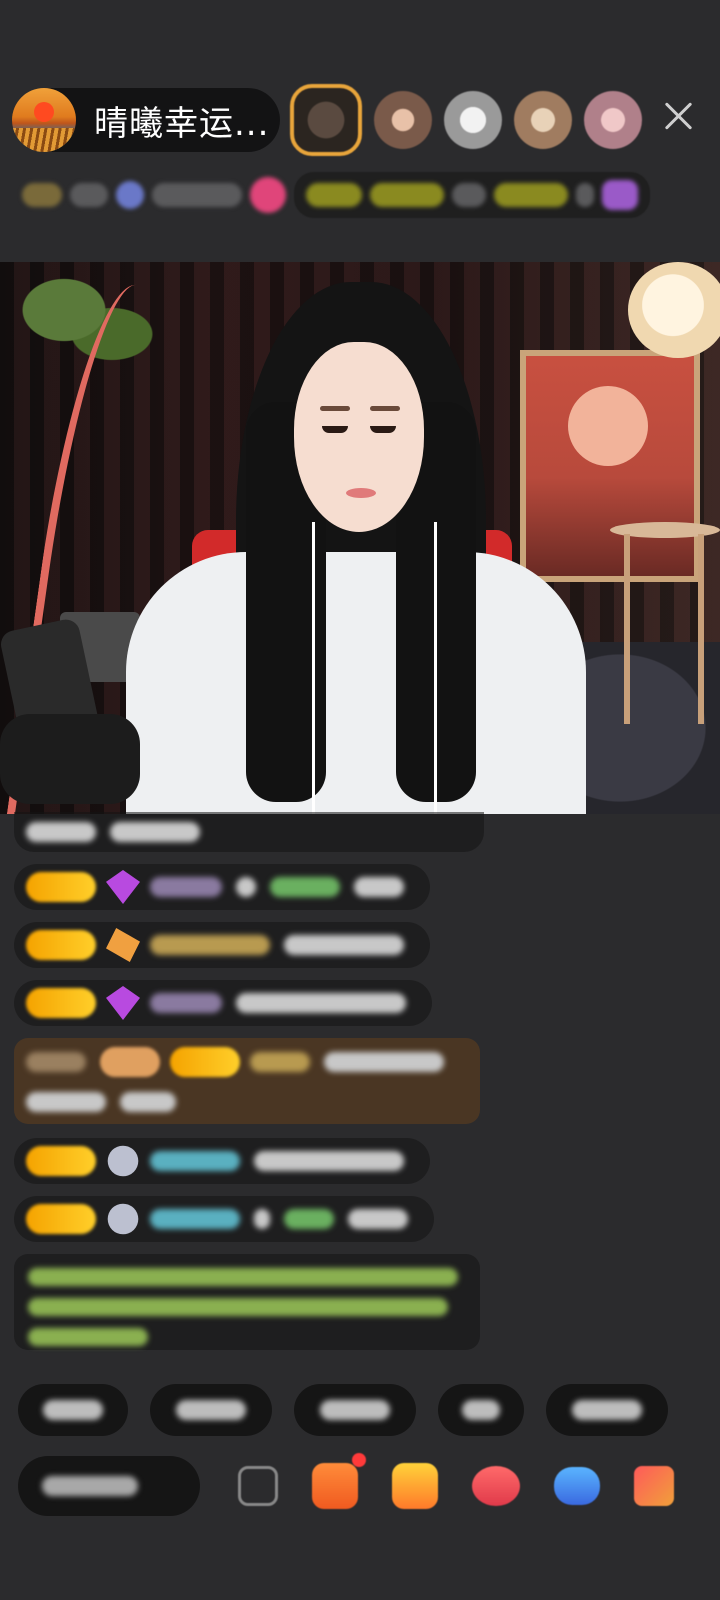 Image resolution: width=720 pixels, height=1600 pixels. What do you see at coordinates (258, 1486) in the screenshot?
I see `emoji-icon` at bounding box center [258, 1486].